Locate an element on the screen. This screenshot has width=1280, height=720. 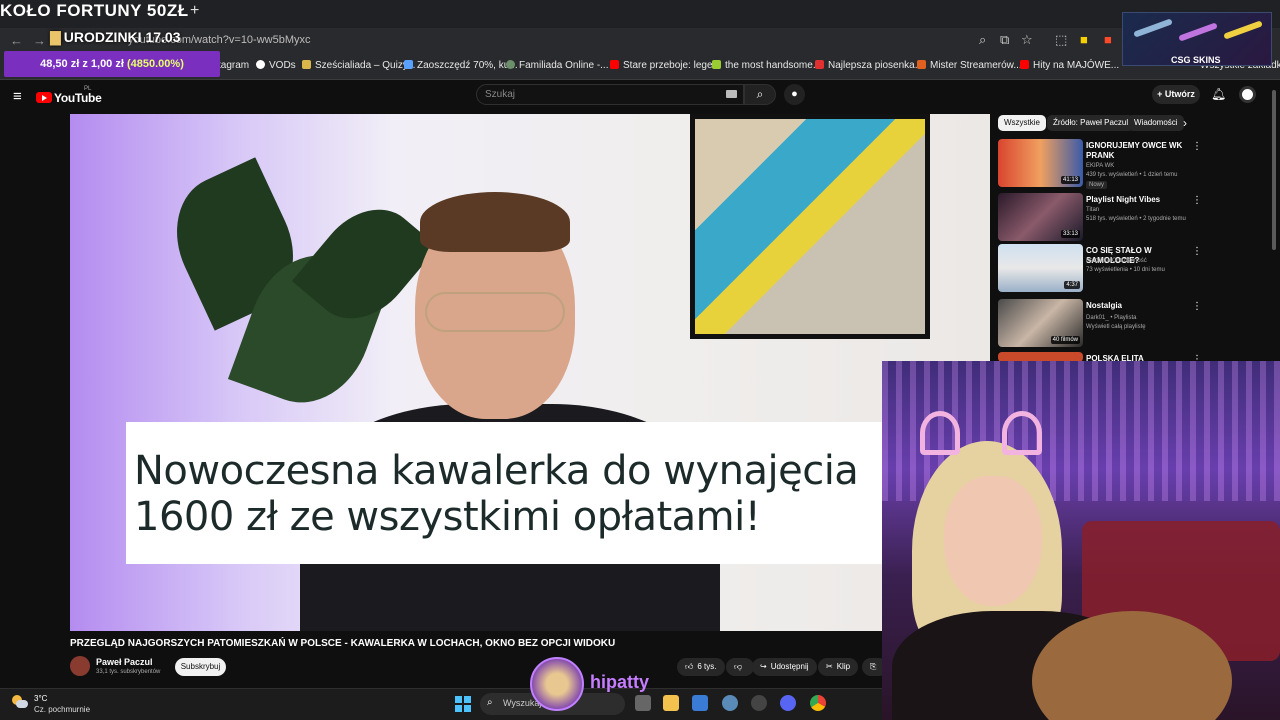
voice-search-button: ● is located at coordinates (794, 94).